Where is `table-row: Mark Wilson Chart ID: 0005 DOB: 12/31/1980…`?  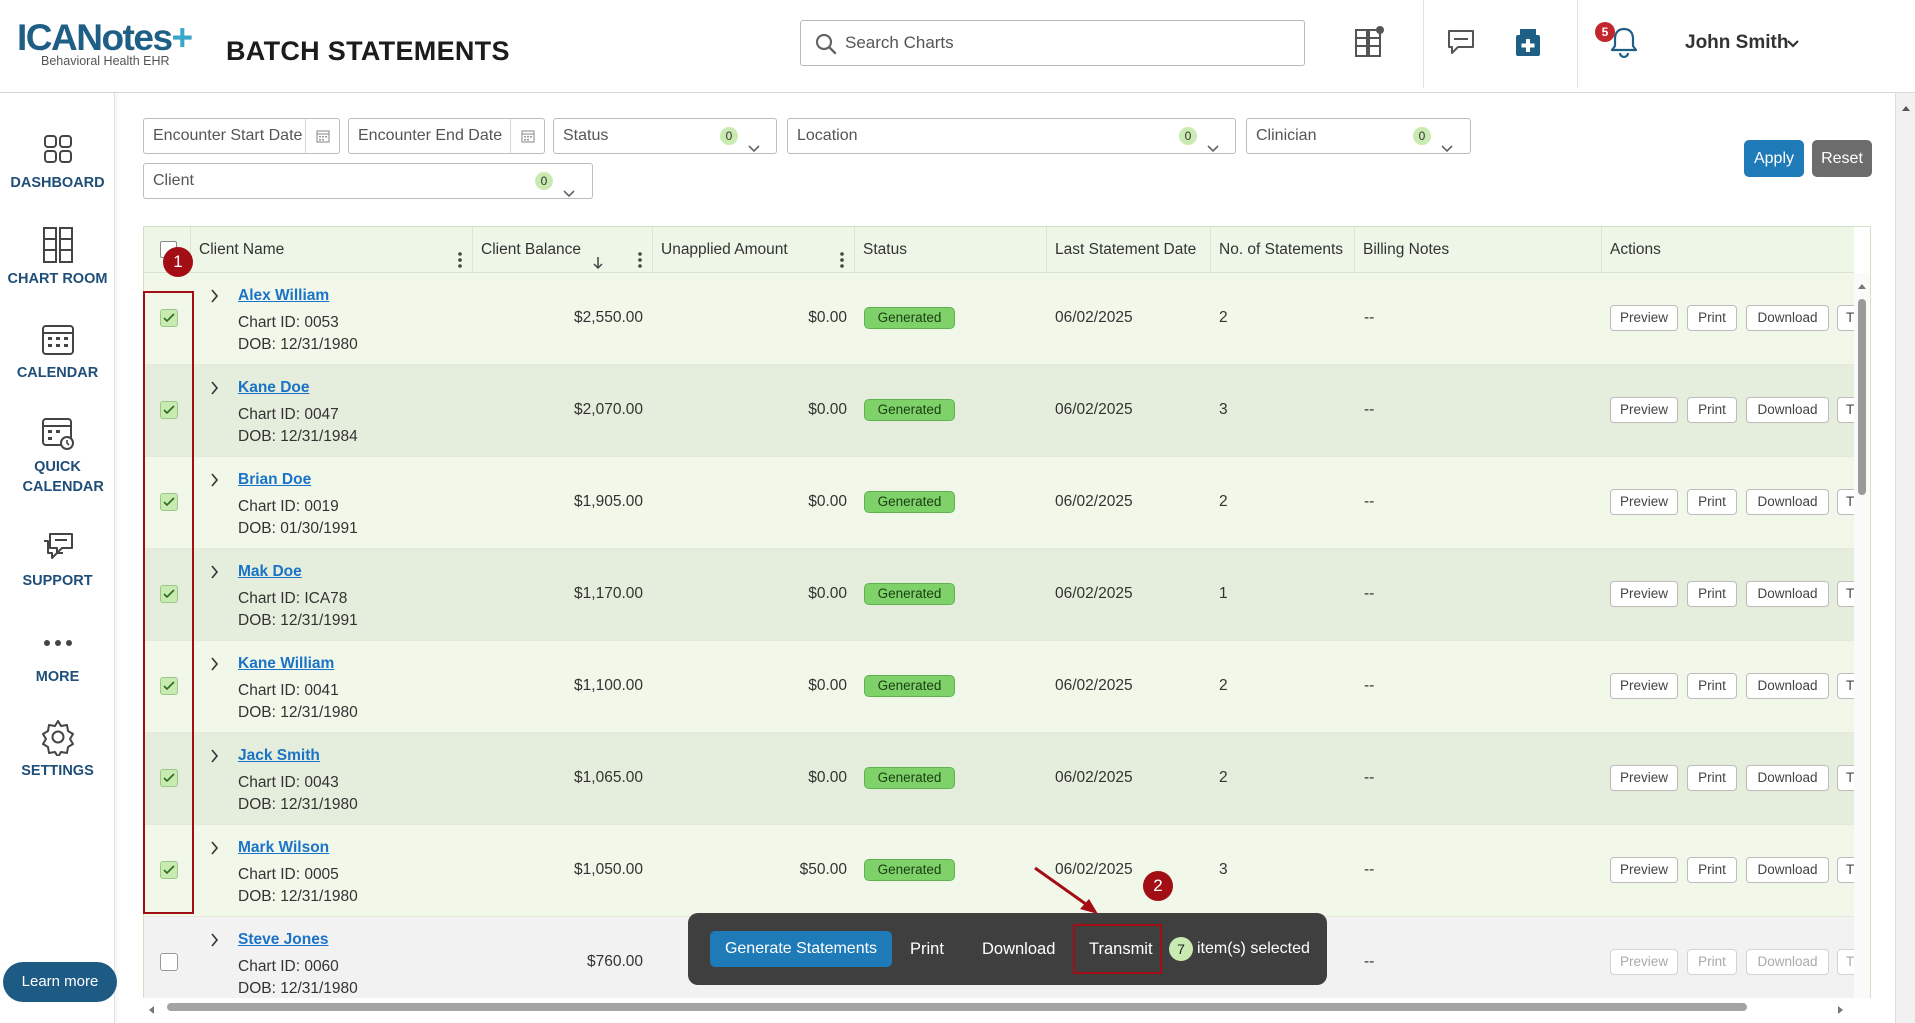
table-row: Mark Wilson Chart ID: 0005 DOB: 12/31/1980… is located at coordinates (1005, 871).